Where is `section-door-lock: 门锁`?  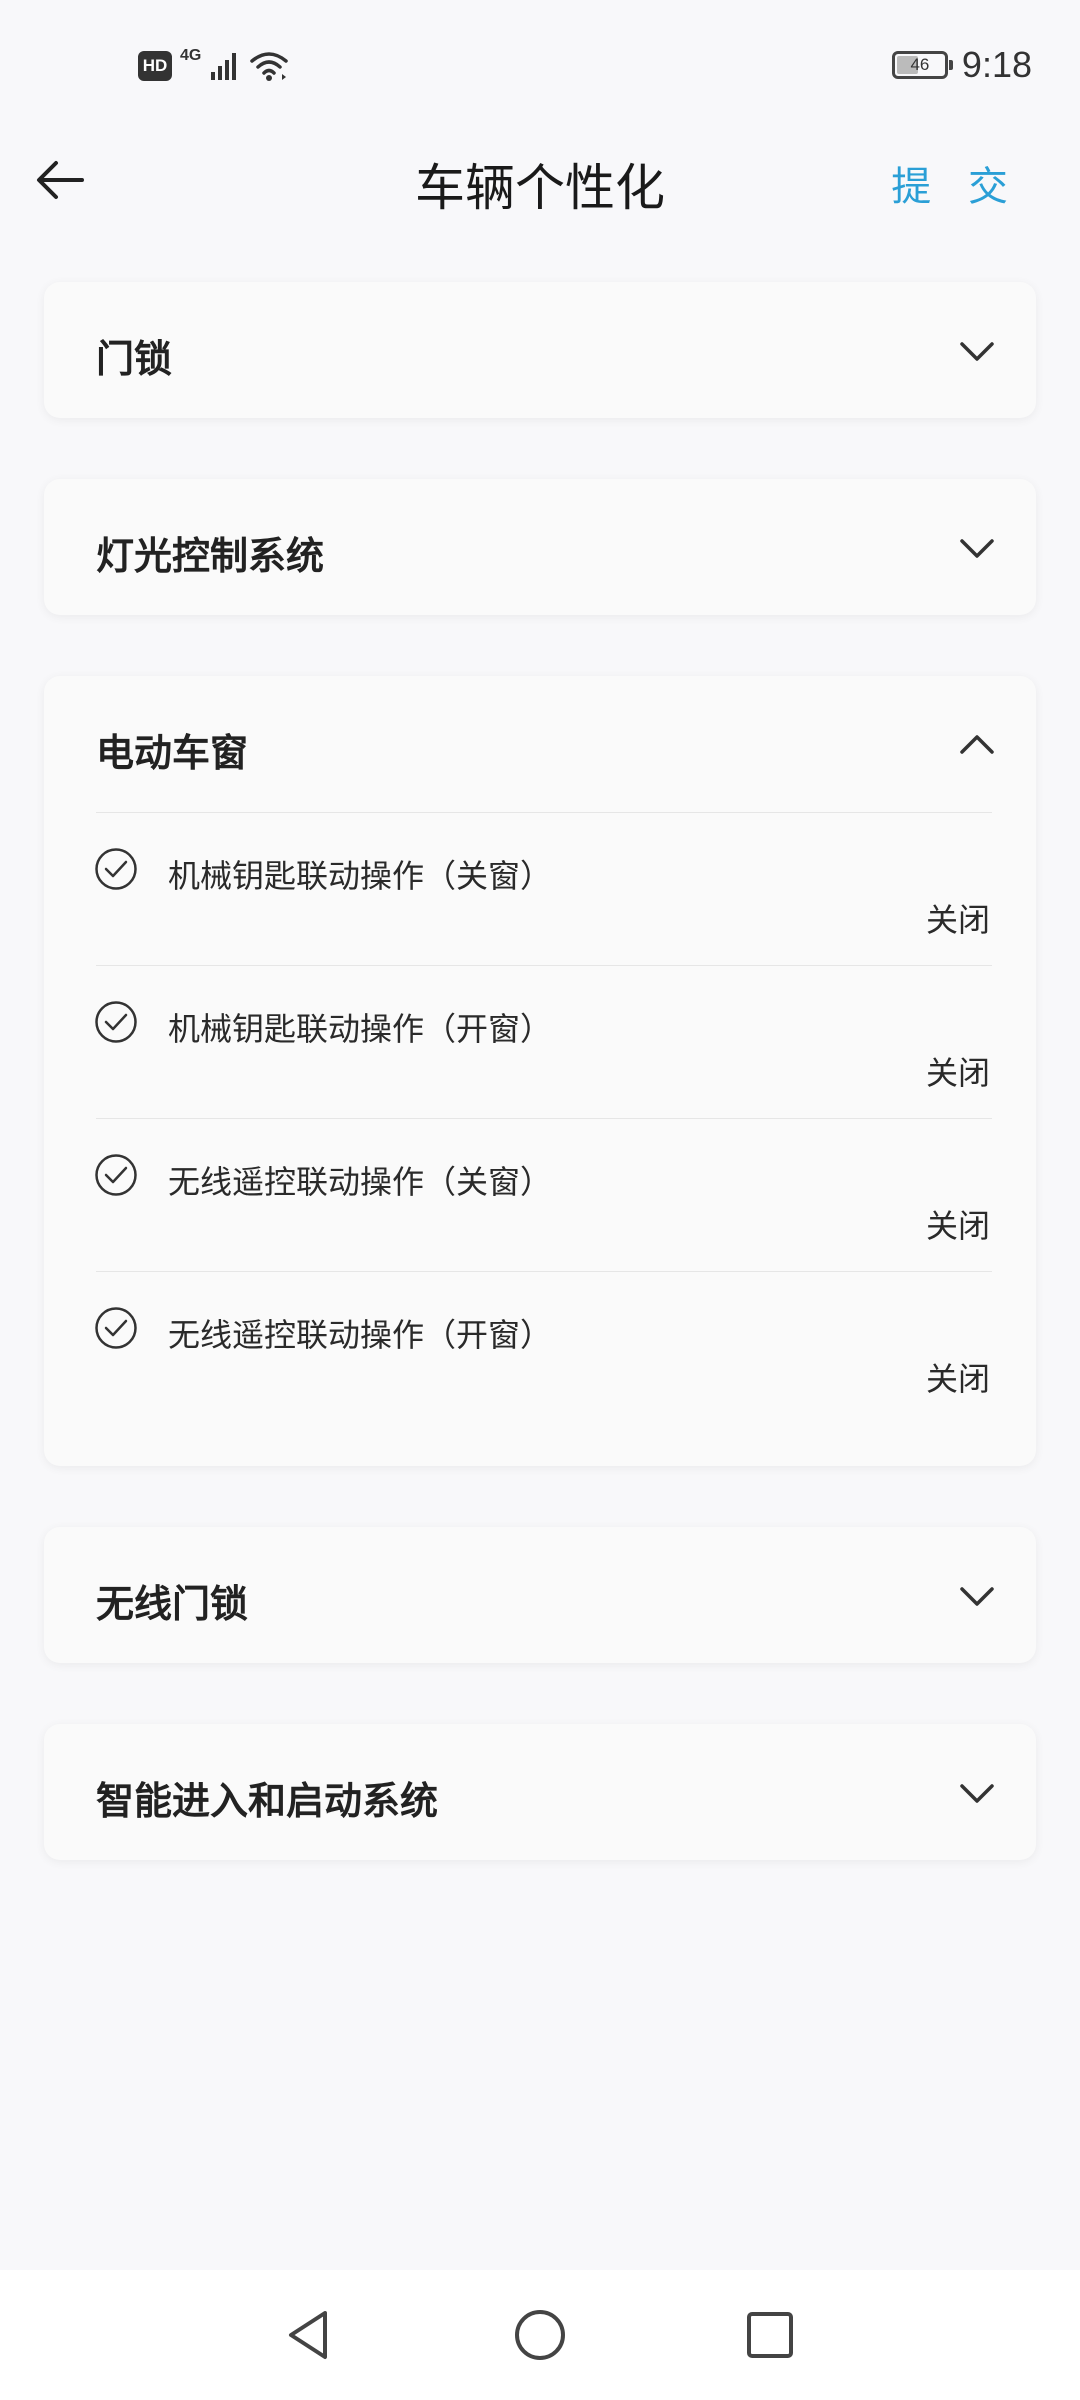
section-door-lock: 门锁 is located at coordinates (540, 350).